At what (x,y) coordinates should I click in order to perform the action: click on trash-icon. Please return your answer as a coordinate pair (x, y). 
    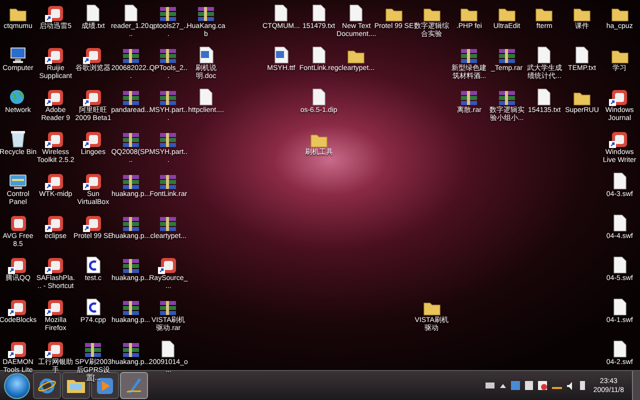
    Looking at the image, I should click on (18, 139).